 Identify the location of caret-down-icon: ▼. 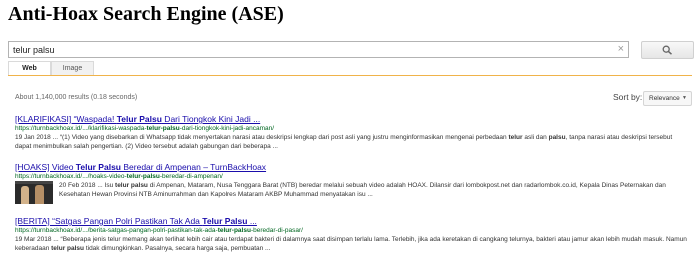
(684, 98).